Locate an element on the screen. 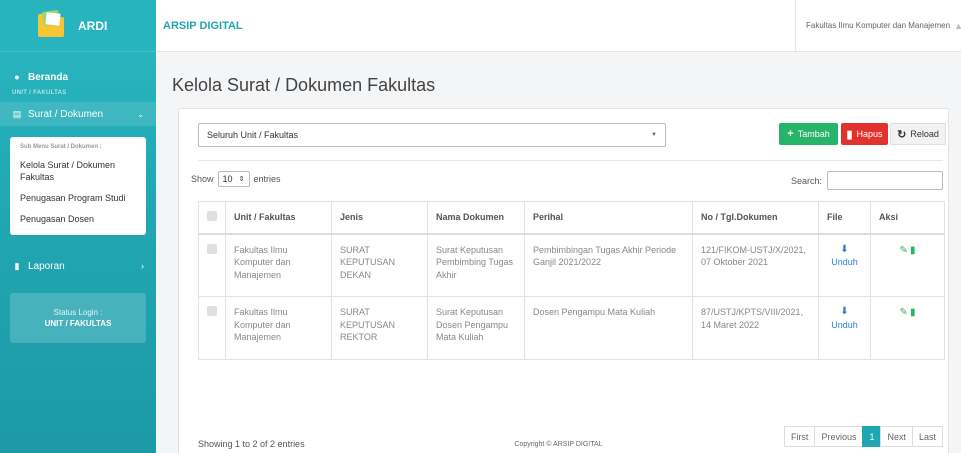 The height and width of the screenshot is (453, 961). select-all-checkbox is located at coordinates (212, 216).